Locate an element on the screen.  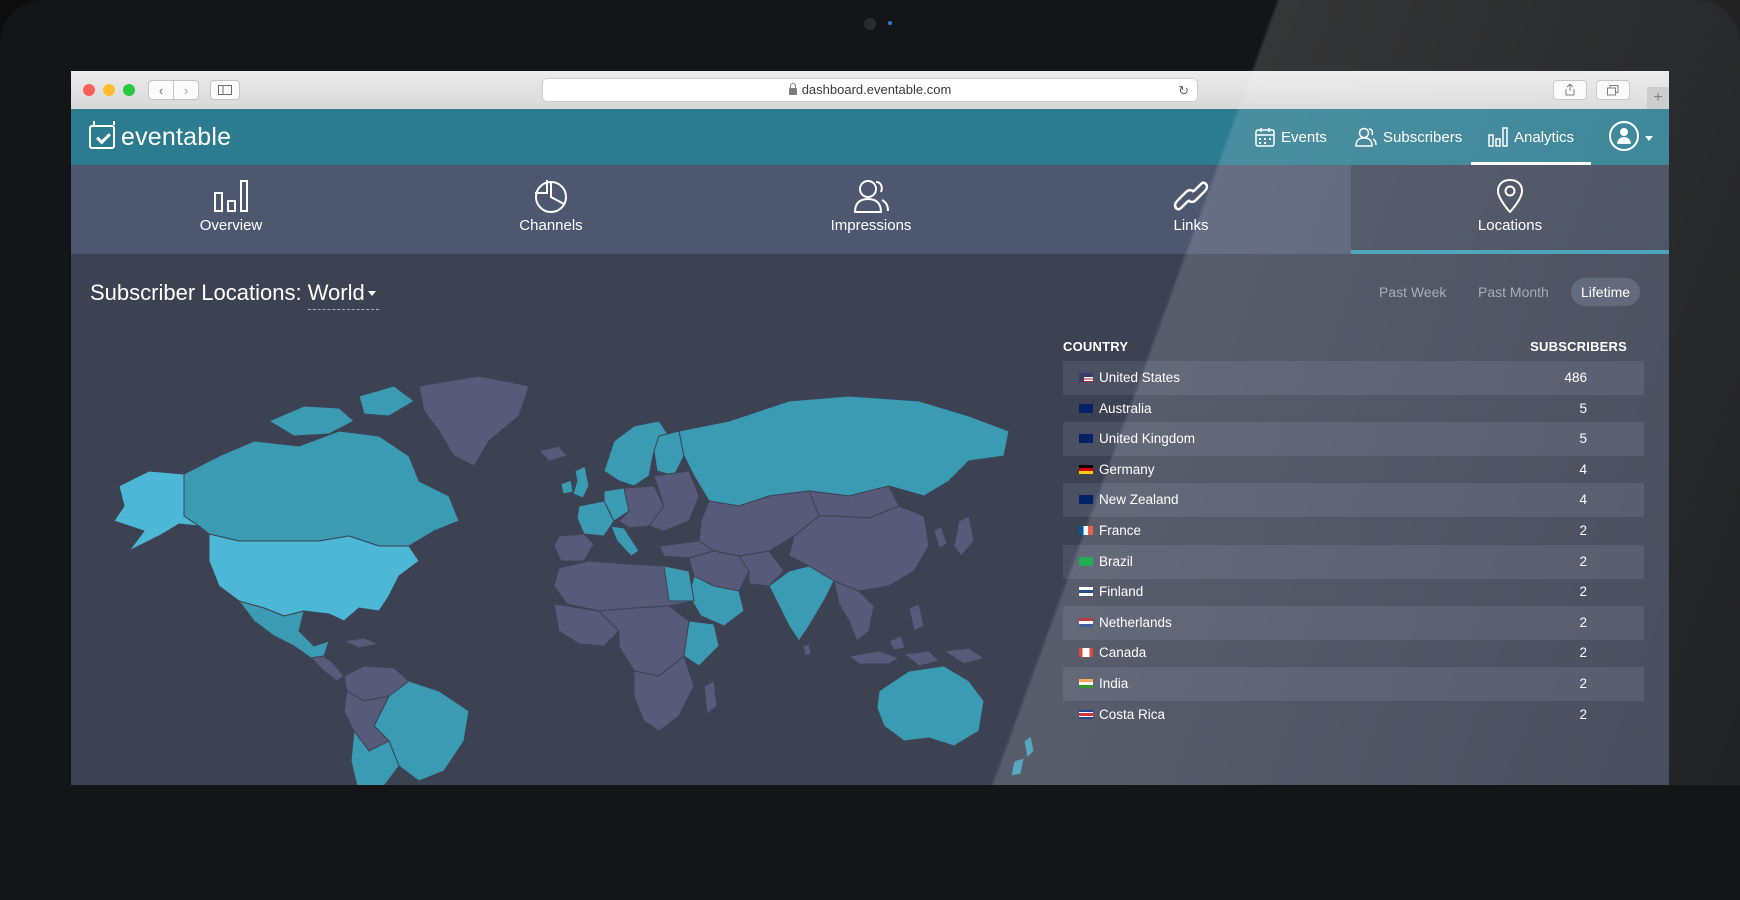
table-row: Finland 2 is located at coordinates (1353, 592).